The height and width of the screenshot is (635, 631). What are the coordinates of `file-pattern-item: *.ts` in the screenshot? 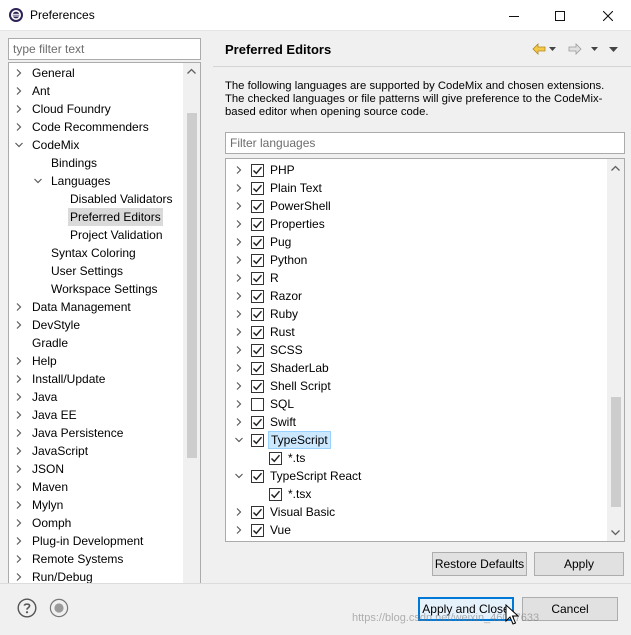 It's located at (417, 458).